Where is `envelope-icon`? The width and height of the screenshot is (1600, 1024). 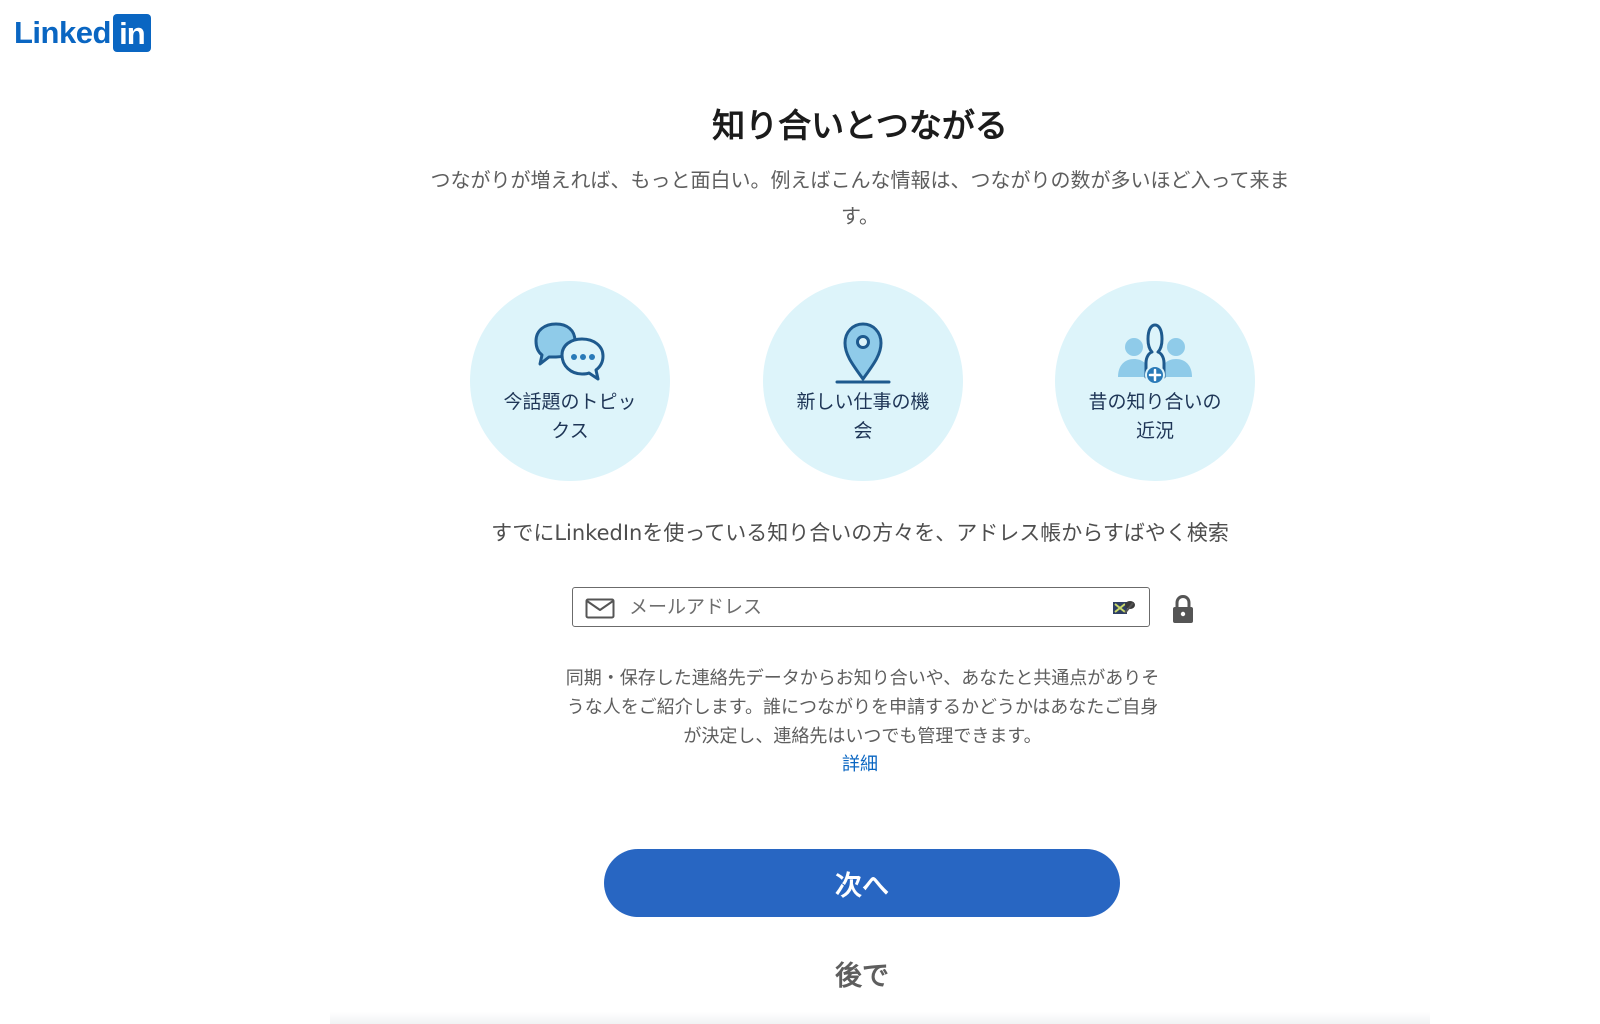
envelope-icon is located at coordinates (600, 608).